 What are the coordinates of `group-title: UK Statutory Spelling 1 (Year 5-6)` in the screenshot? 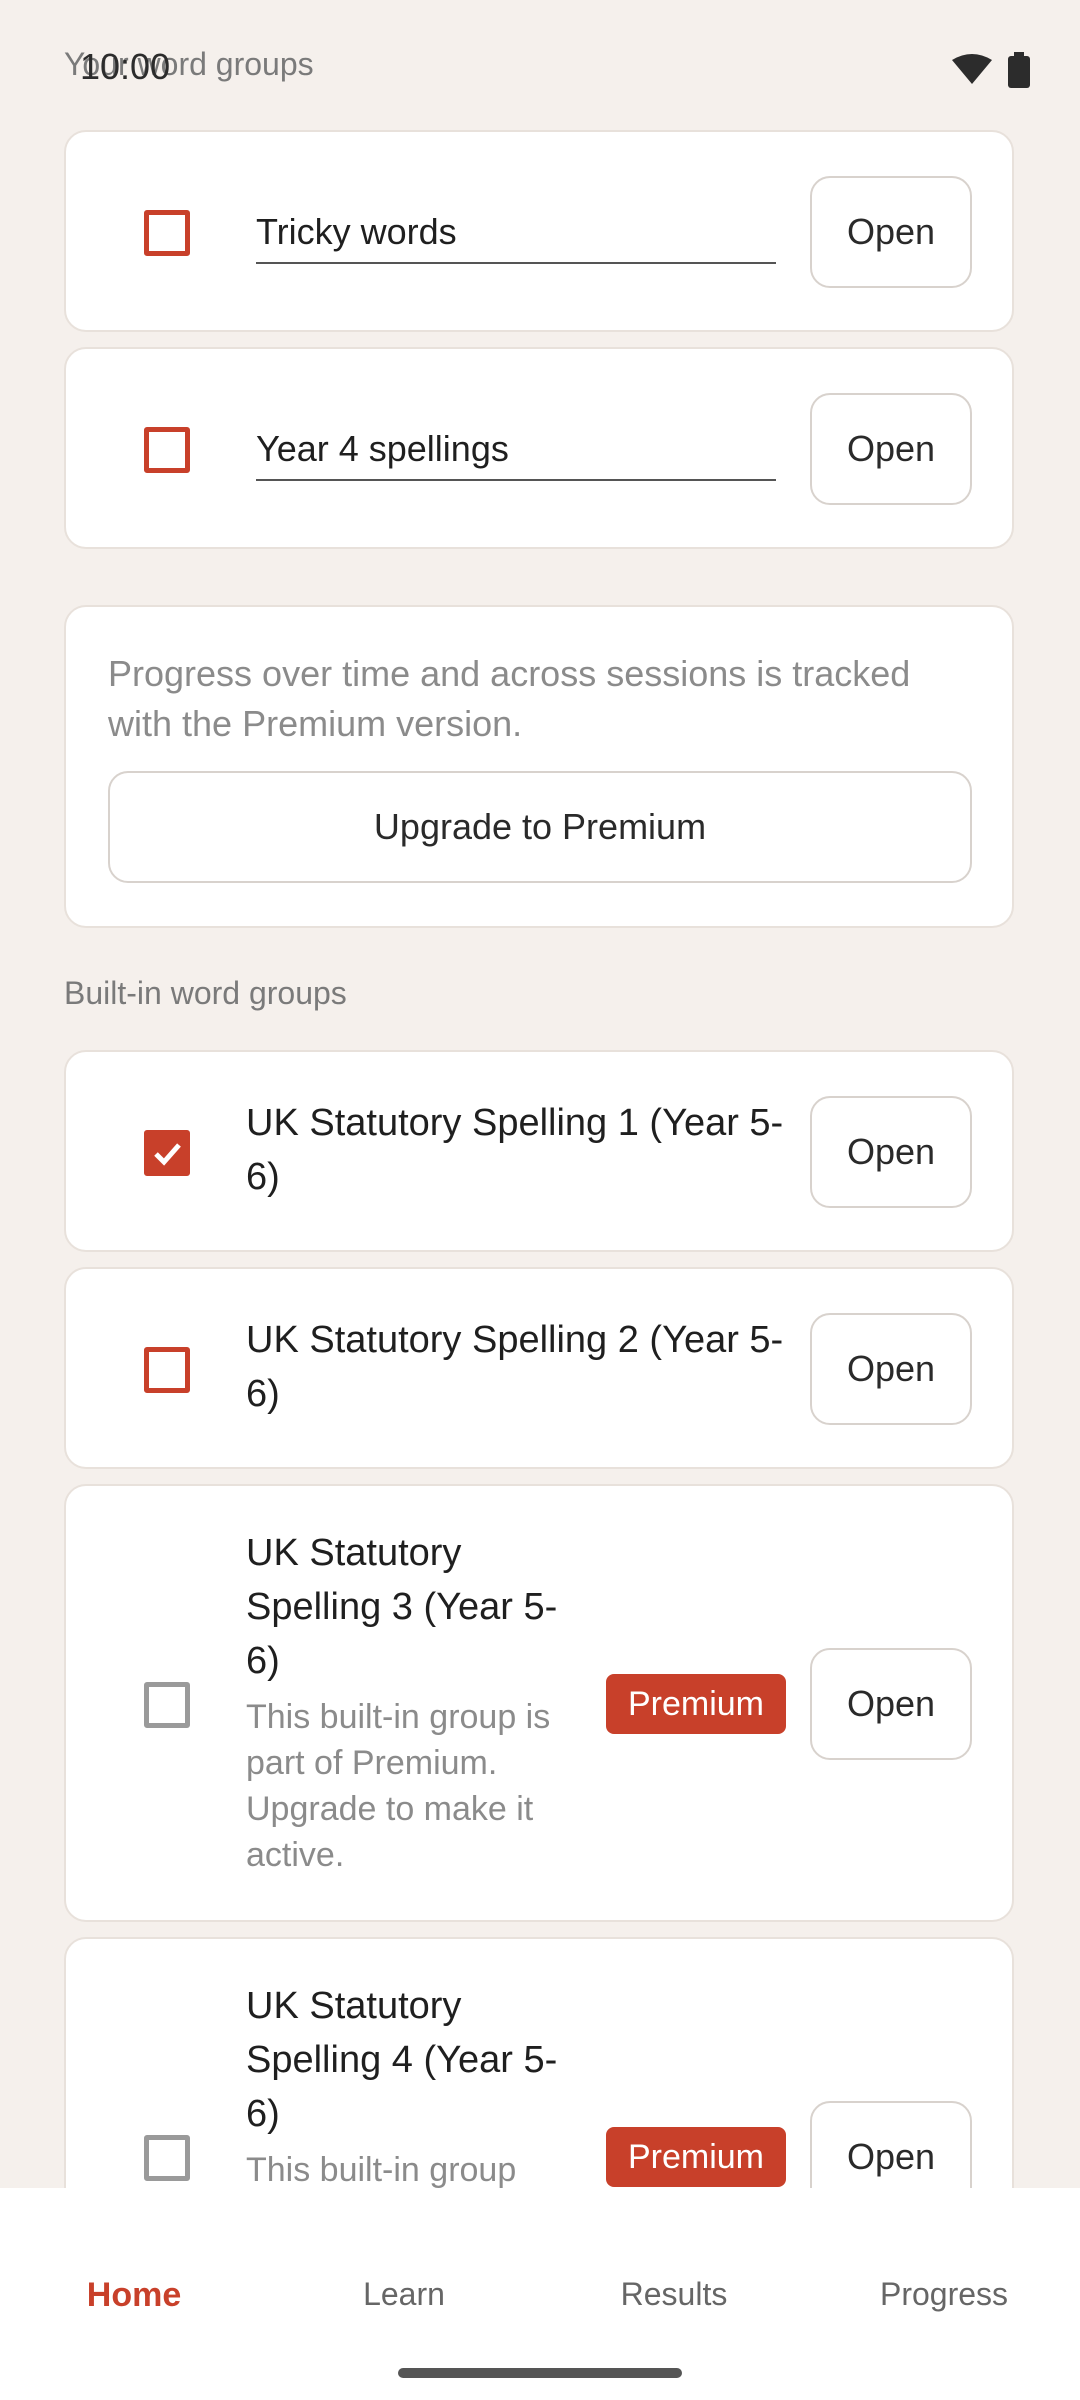 It's located at (515, 1150).